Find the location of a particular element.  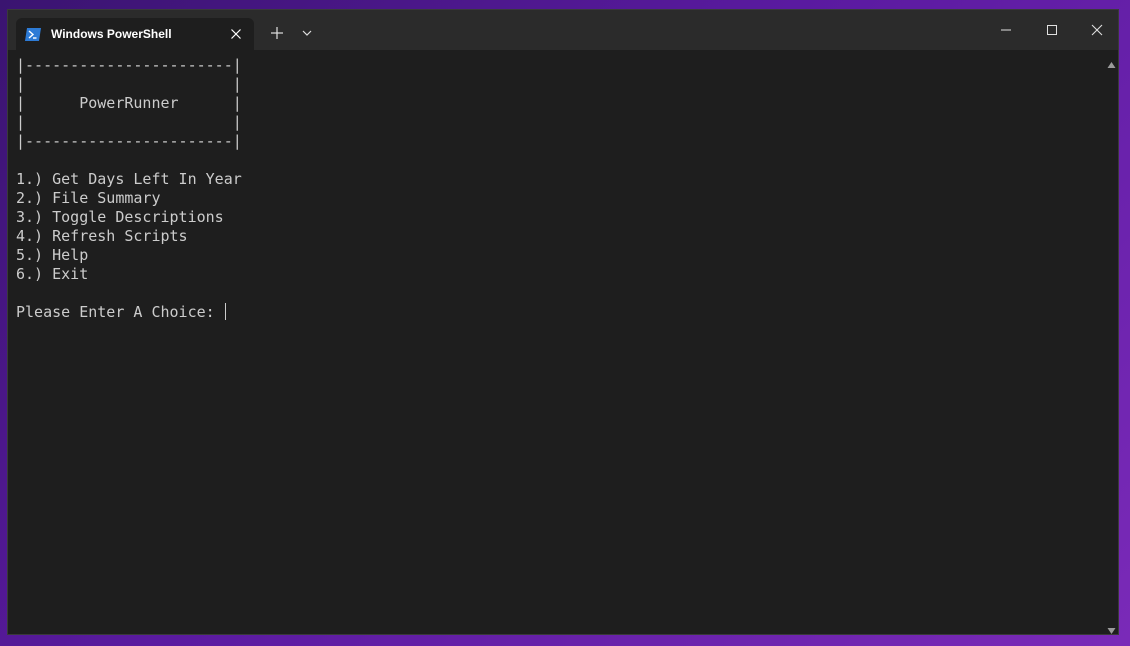

title-bar: Windows PowerShell is located at coordinates (563, 30).